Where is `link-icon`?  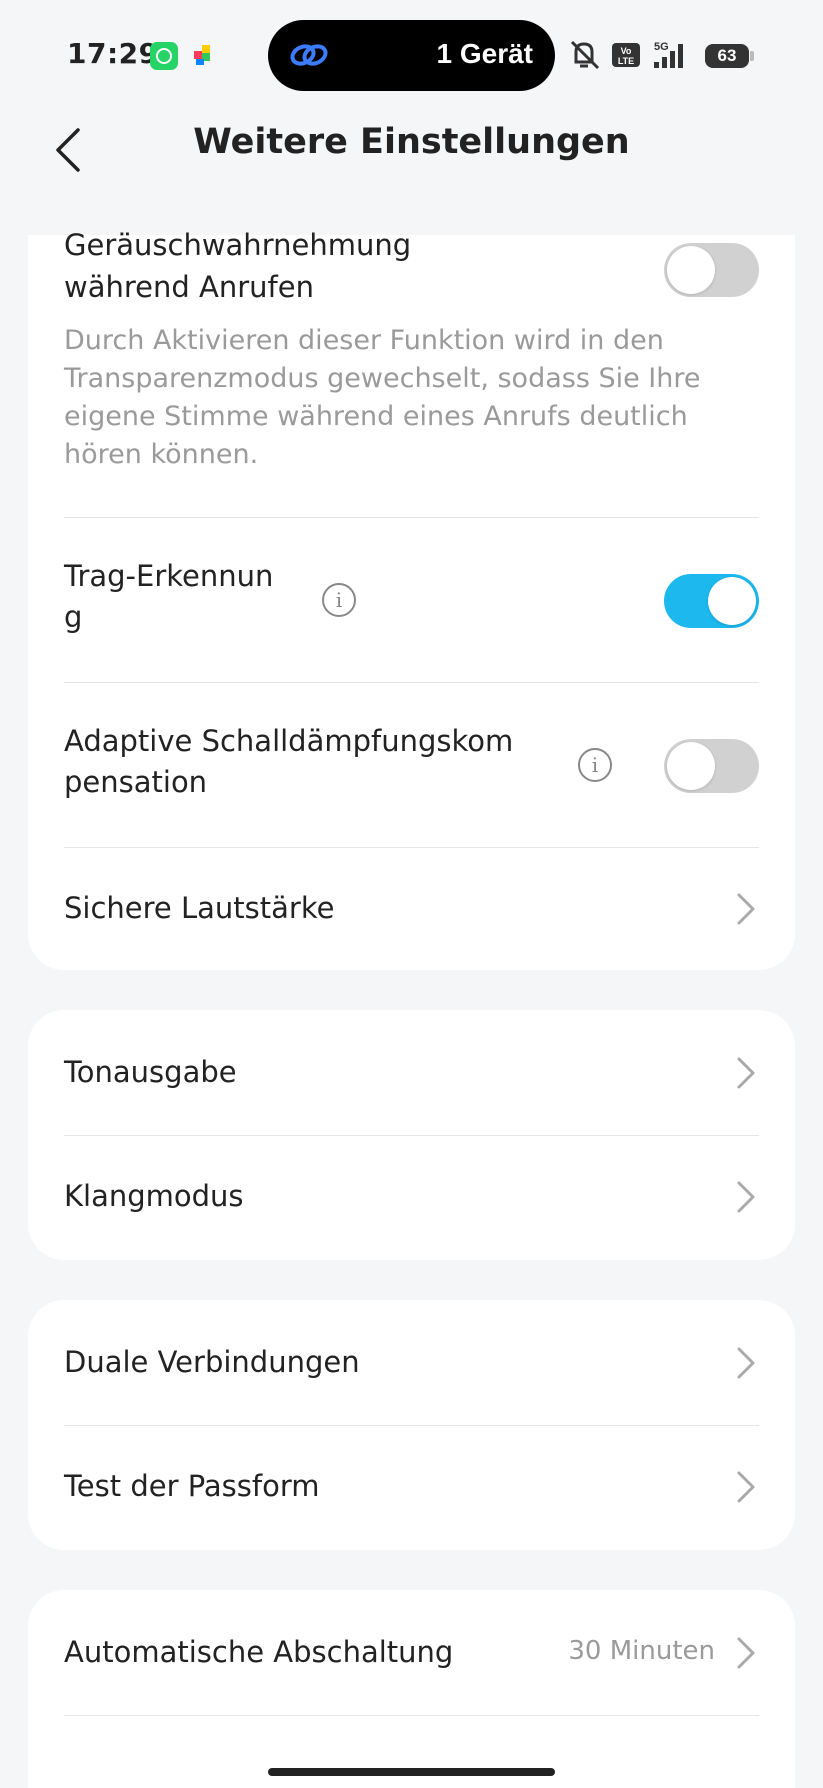 link-icon is located at coordinates (309, 55).